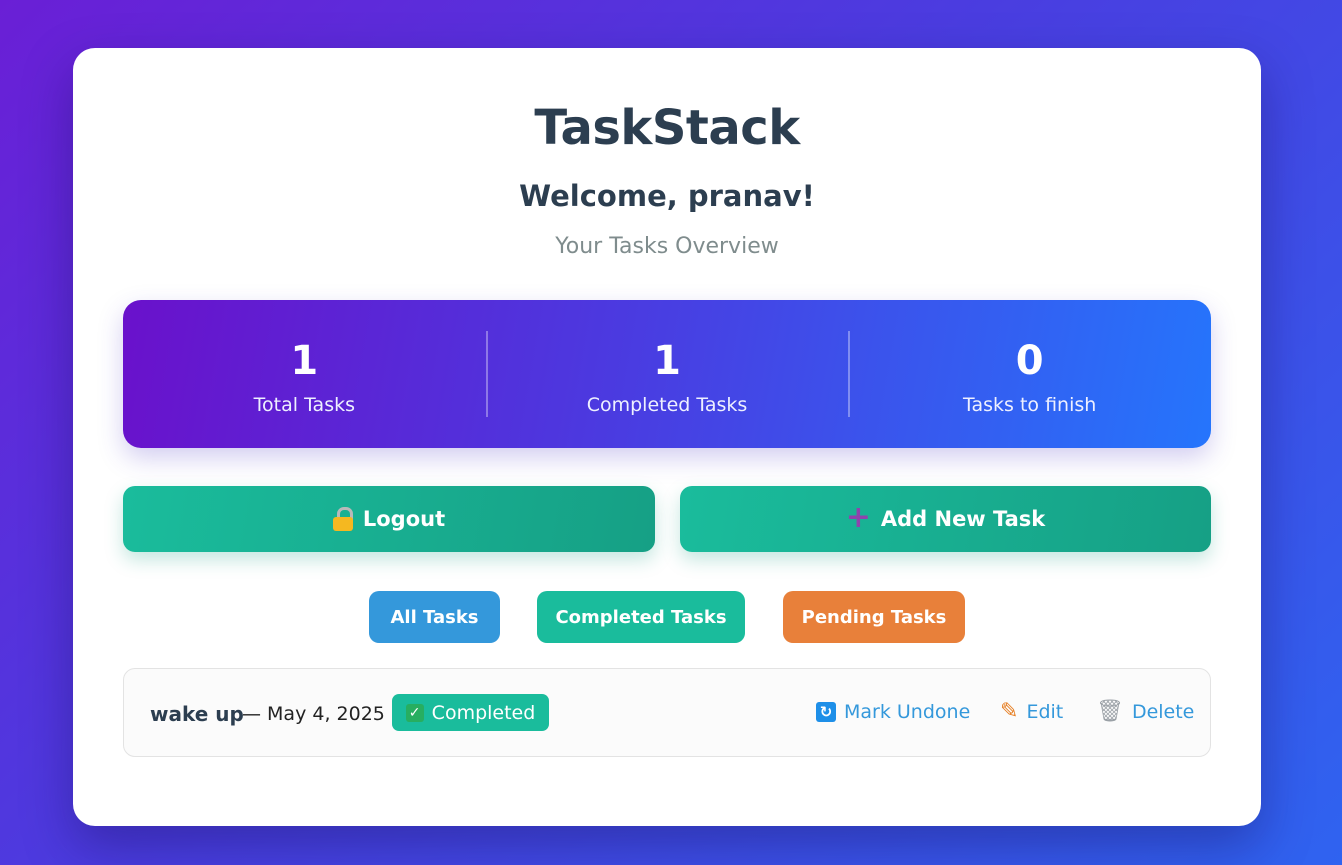 The height and width of the screenshot is (865, 1342). What do you see at coordinates (963, 519) in the screenshot?
I see `add-task-label: Add New Task` at bounding box center [963, 519].